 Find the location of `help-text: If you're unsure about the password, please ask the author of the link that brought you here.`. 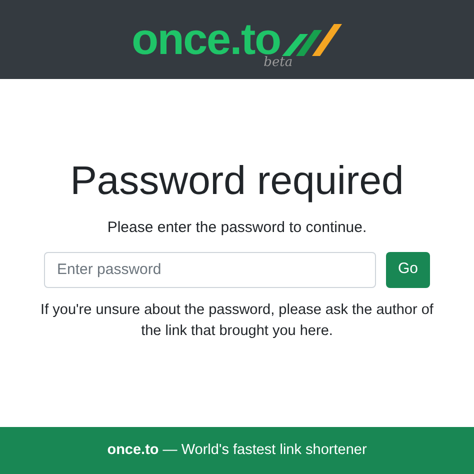

help-text: If you're unsure about the password, please ask the author of the link that brought you here. is located at coordinates (237, 320).